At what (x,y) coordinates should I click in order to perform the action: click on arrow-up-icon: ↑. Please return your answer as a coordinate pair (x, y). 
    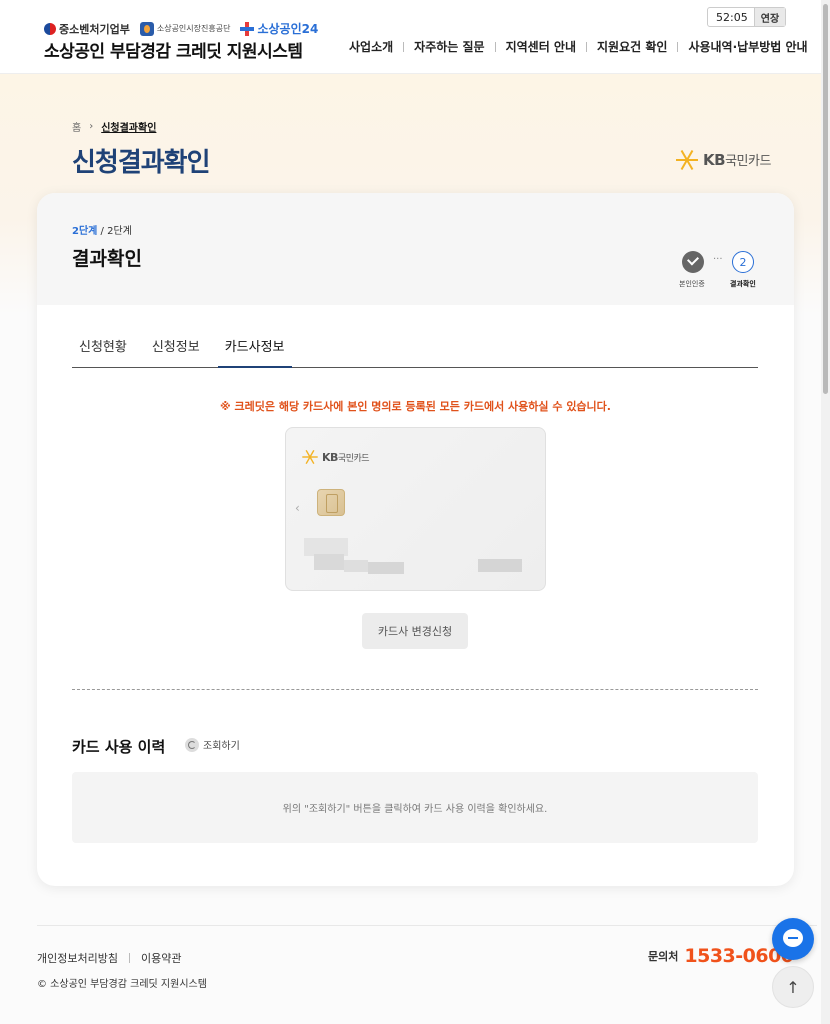
    Looking at the image, I should click on (793, 987).